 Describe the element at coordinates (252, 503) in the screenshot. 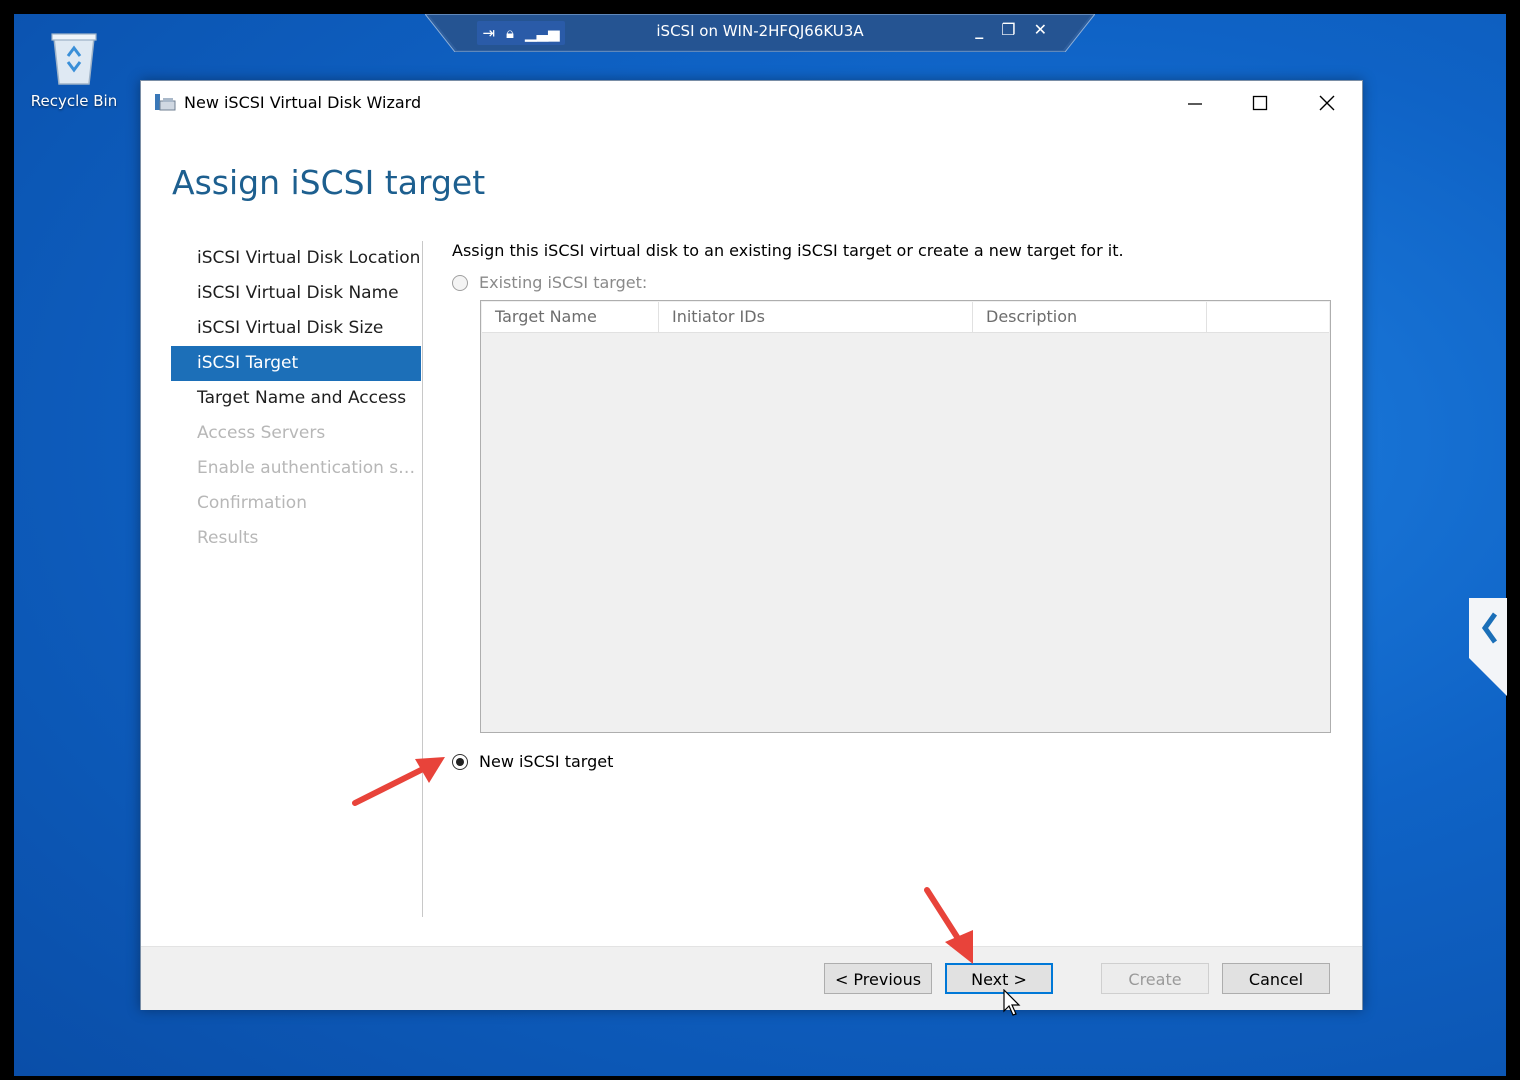

I see `nav-item-confirmation: Confirmation` at that location.